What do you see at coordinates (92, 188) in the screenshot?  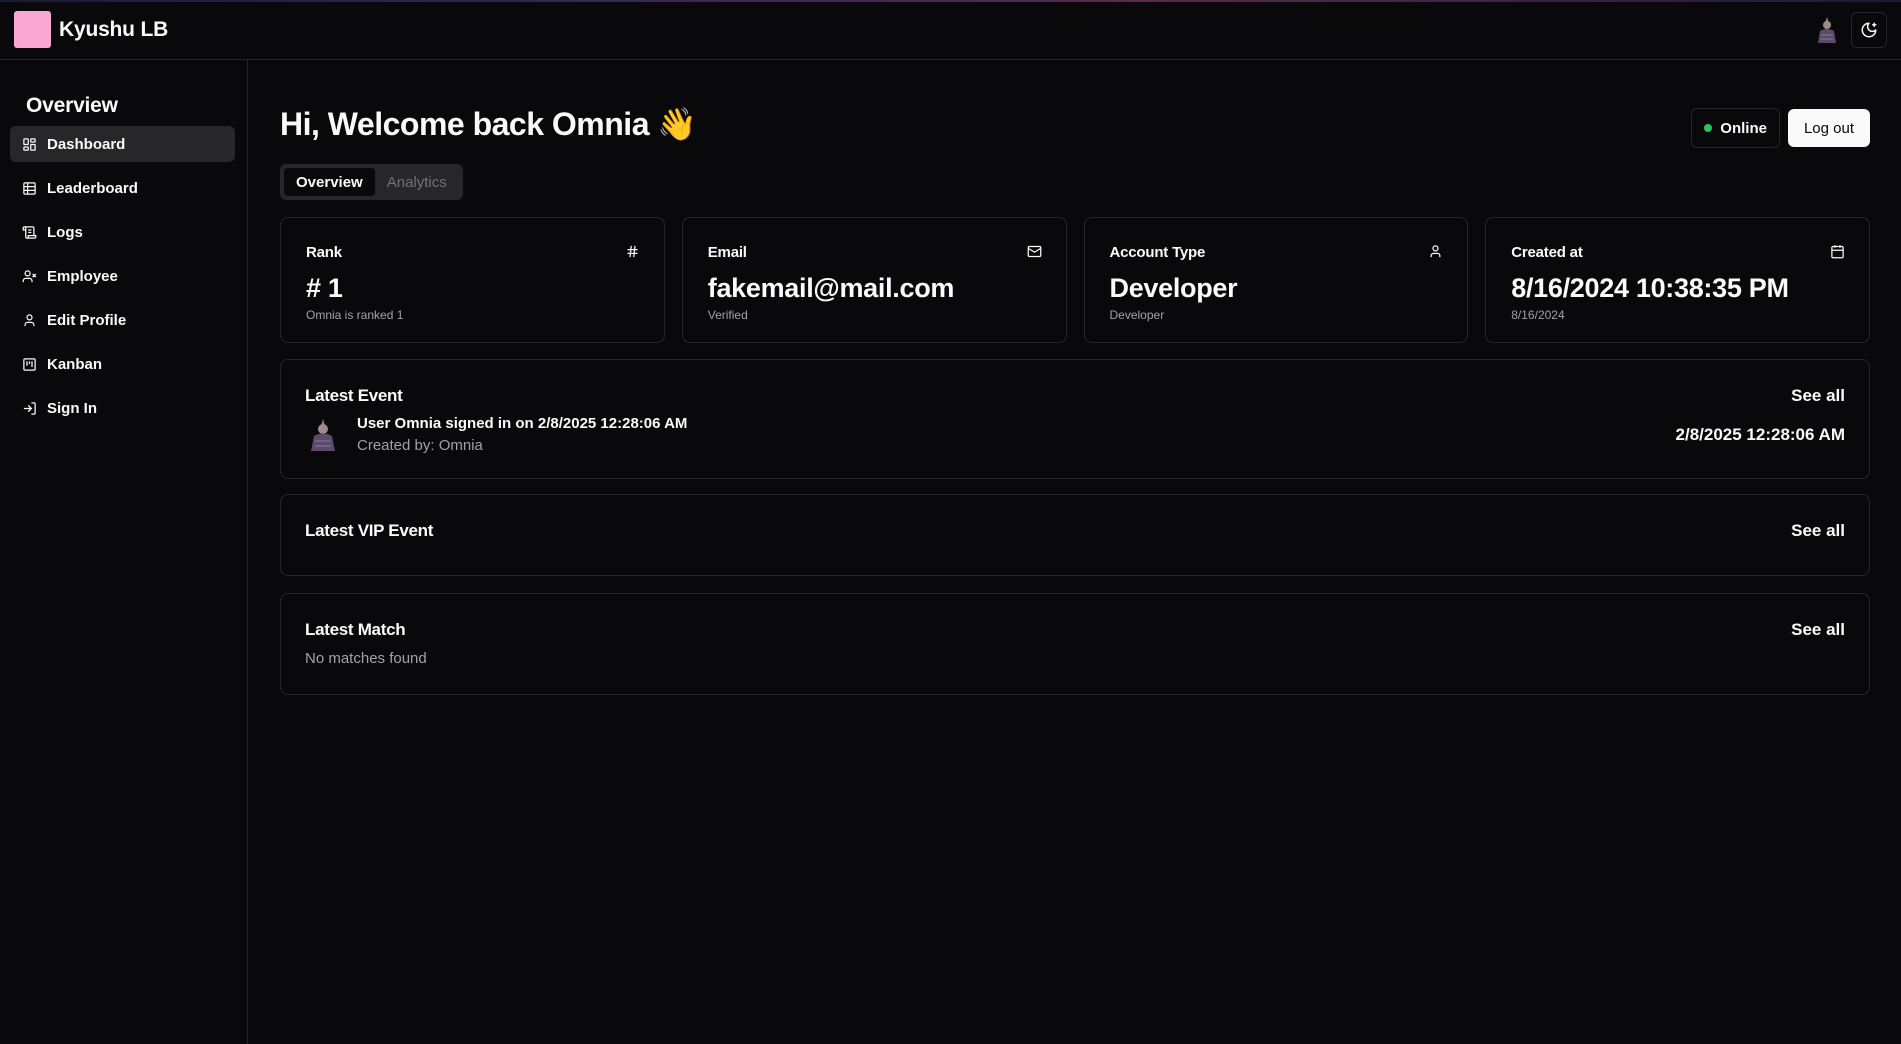 I see `sidebar-item-label: Leaderboard` at bounding box center [92, 188].